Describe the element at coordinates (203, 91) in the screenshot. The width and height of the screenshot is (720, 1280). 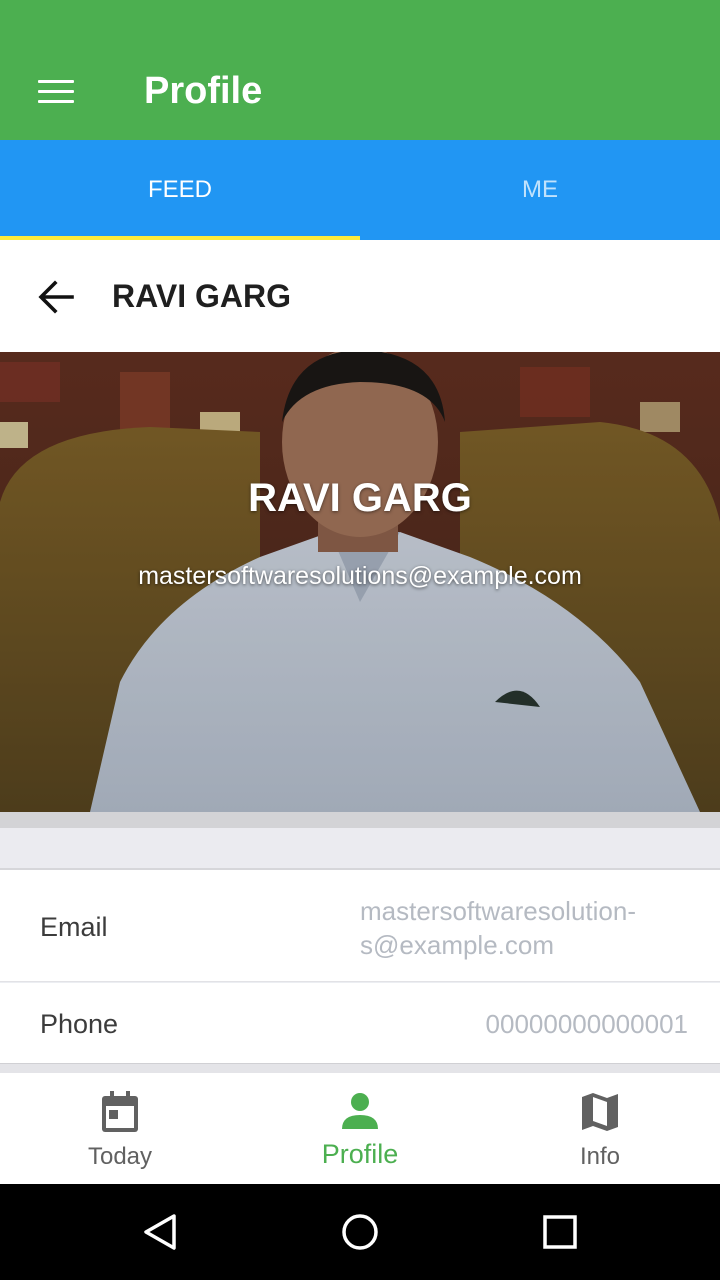
I see `page-title: Profile` at that location.